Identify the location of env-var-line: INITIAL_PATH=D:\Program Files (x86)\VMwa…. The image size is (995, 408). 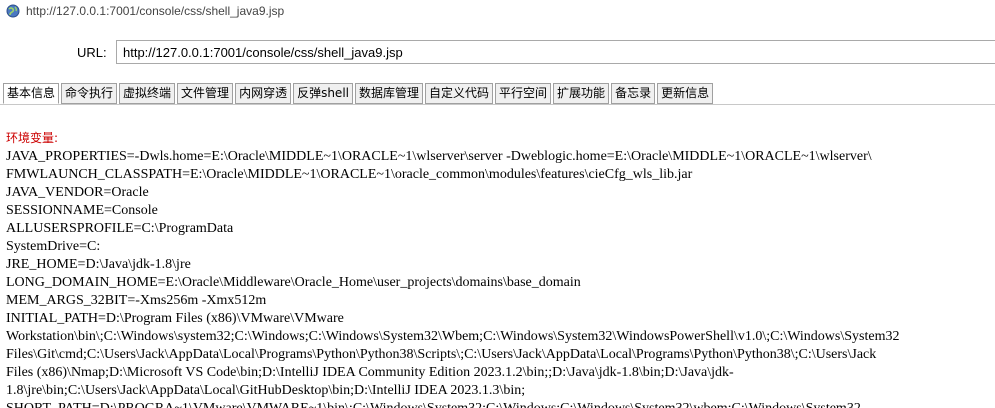
(175, 318).